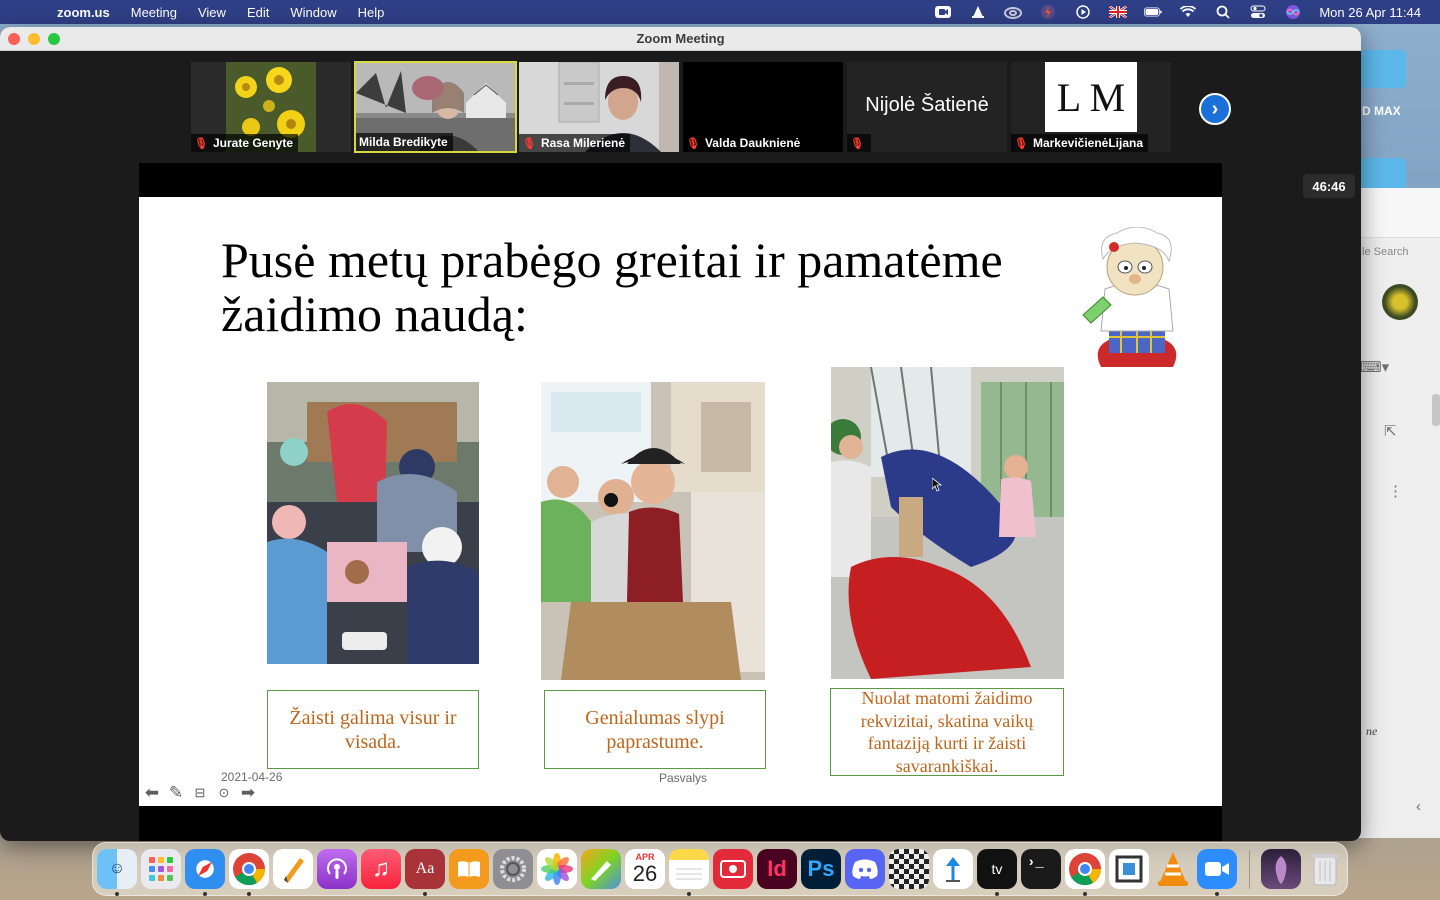 The width and height of the screenshot is (1440, 900). Describe the element at coordinates (212, 12) in the screenshot. I see `menu-view: View` at that location.